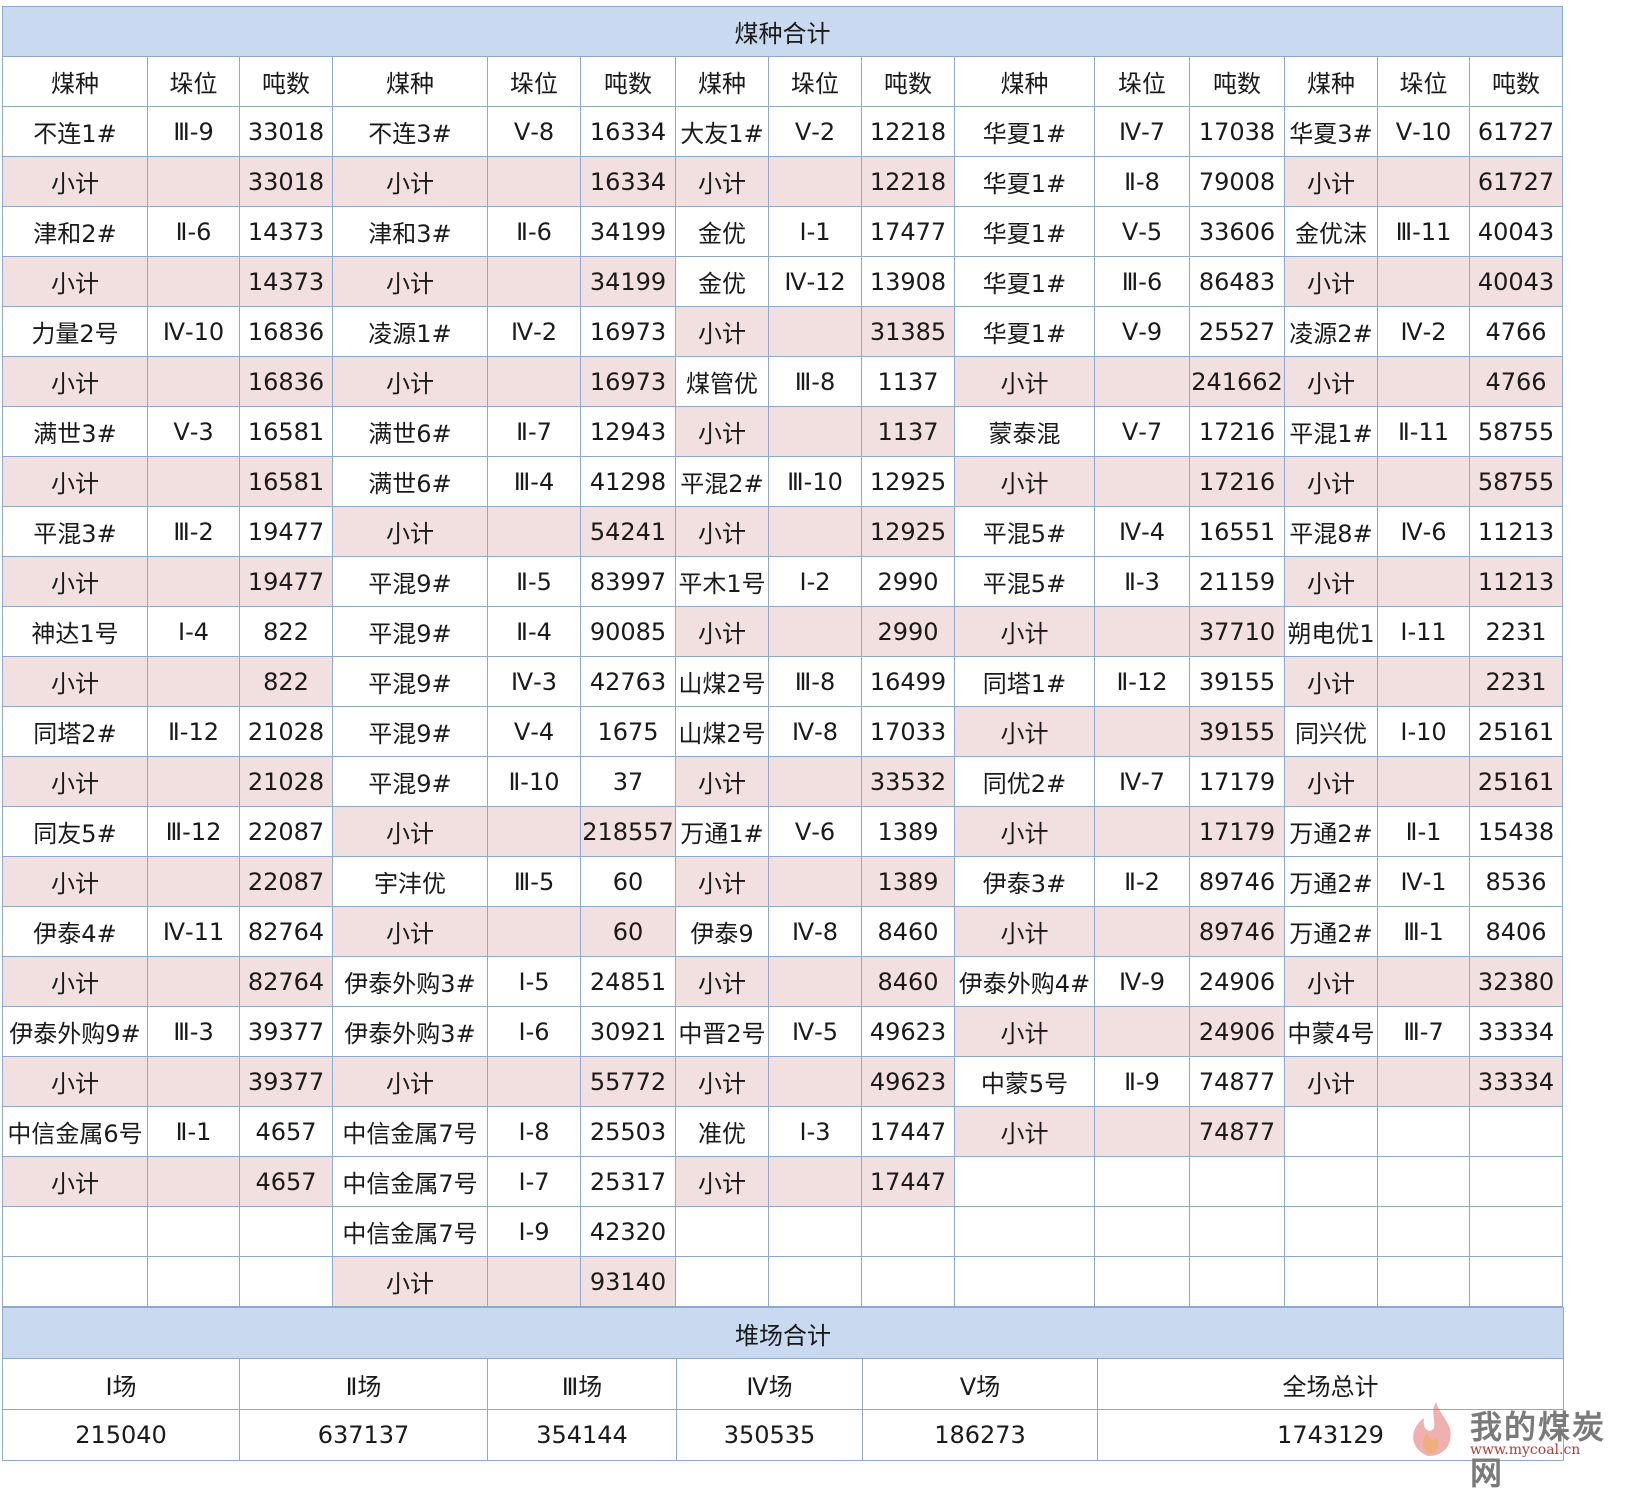 Image resolution: width=1635 pixels, height=1494 pixels. Describe the element at coordinates (1237, 881) in the screenshot. I see `tonnage-cell: 89746` at that location.